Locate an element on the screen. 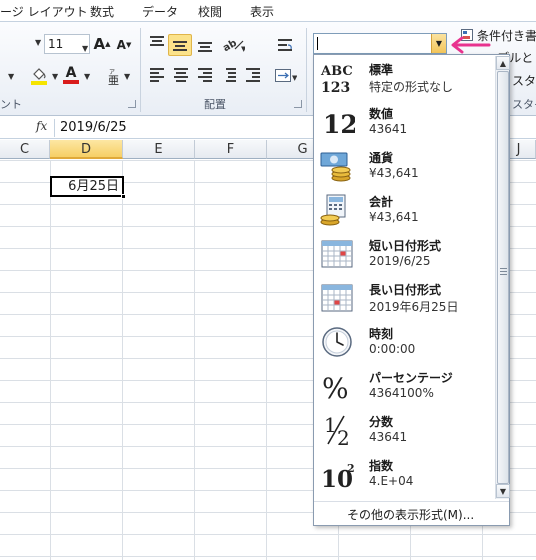 This screenshot has height=560, width=536. menu-item-time: 時刻 0:00:00 is located at coordinates (404, 342).